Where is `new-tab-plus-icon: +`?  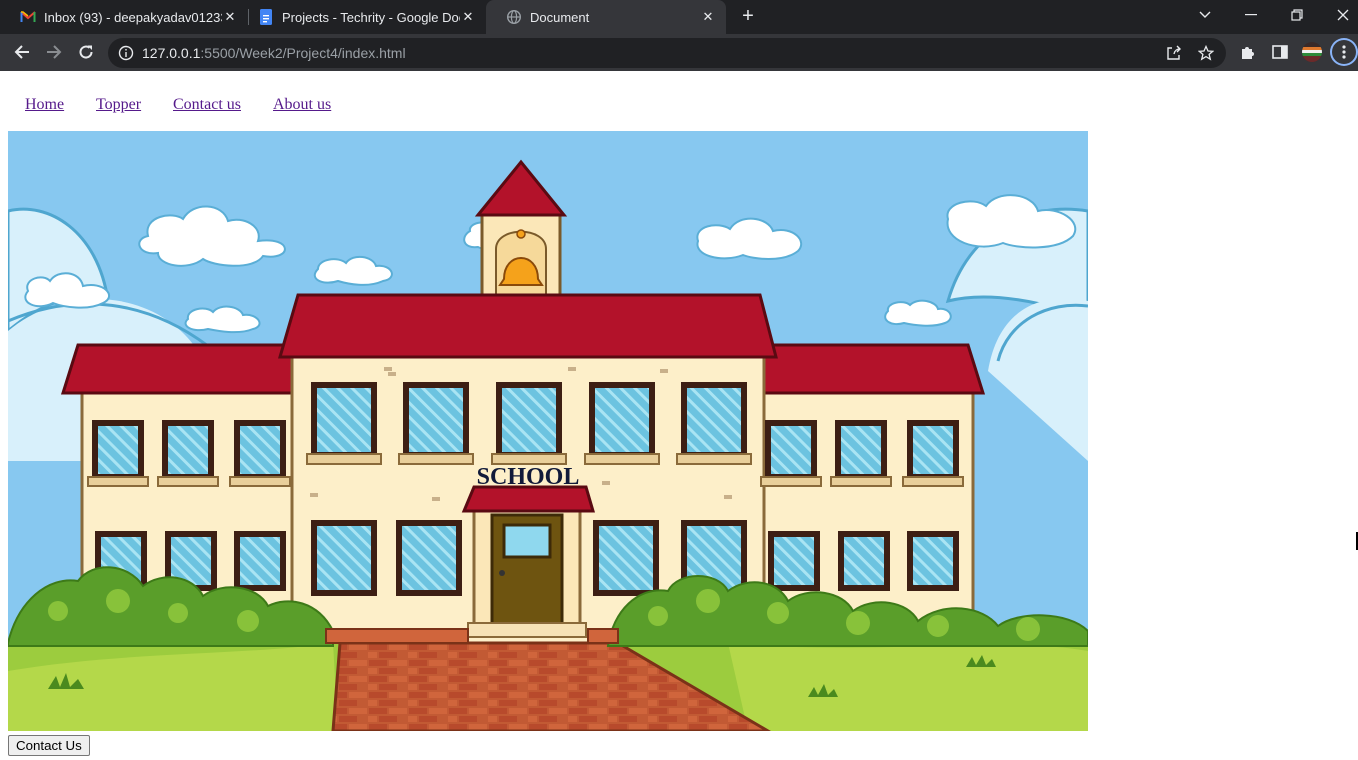
new-tab-plus-icon: + is located at coordinates (748, 16).